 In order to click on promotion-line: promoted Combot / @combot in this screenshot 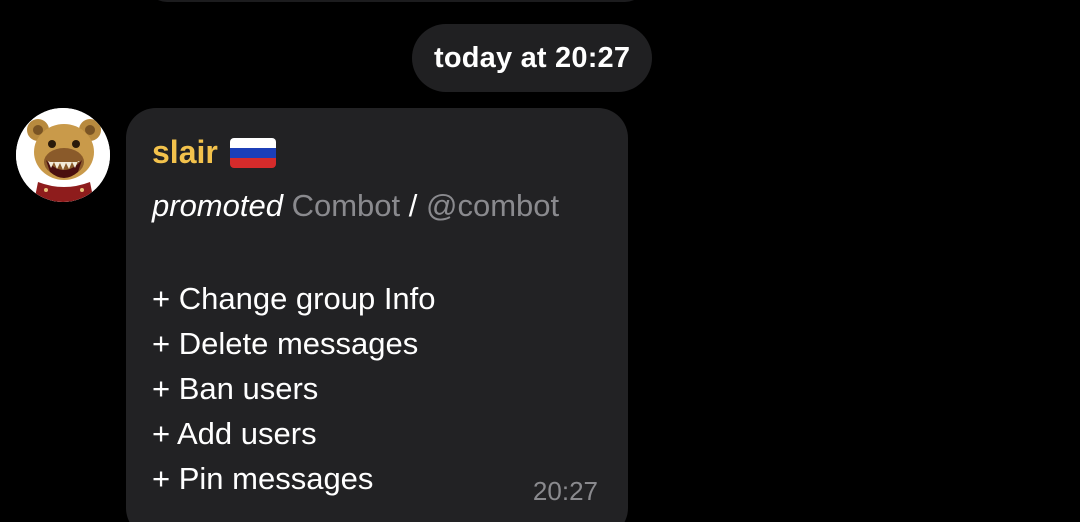, I will do `click(355, 206)`.